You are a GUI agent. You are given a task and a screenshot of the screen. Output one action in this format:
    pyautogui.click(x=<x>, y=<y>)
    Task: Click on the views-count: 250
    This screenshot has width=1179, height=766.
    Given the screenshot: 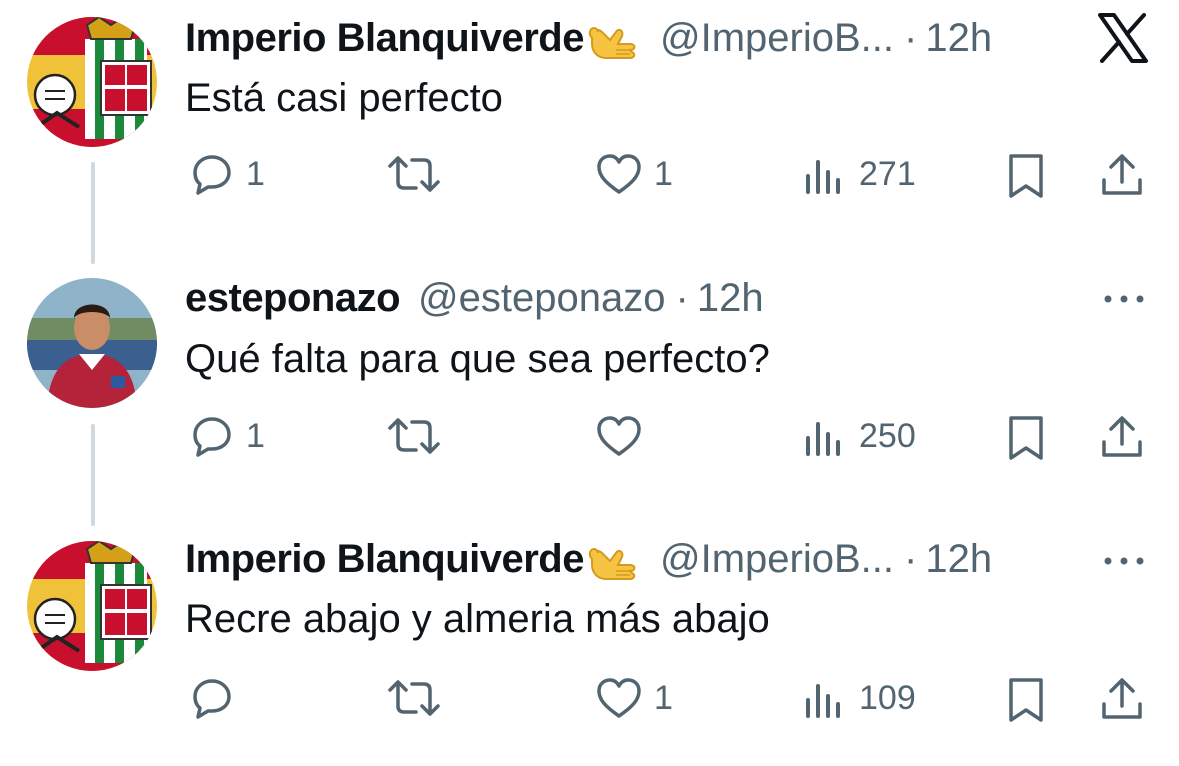 What is the action you would take?
    pyautogui.click(x=887, y=435)
    